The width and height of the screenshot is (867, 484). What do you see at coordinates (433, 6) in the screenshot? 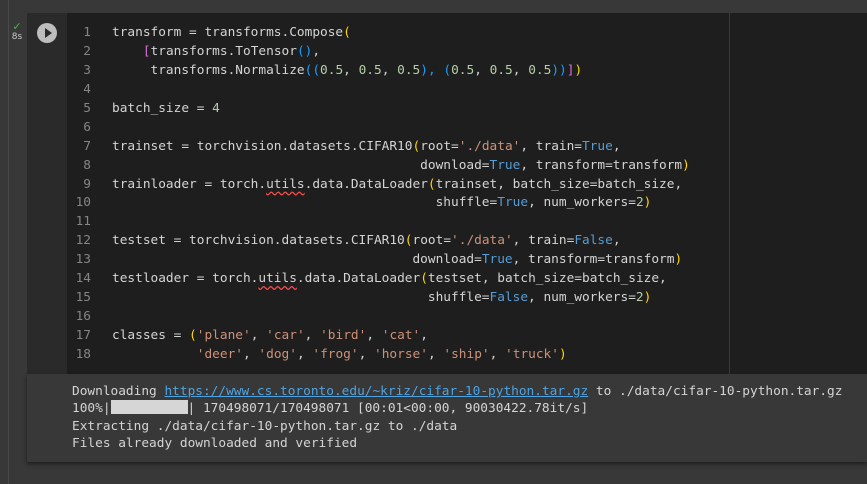
I see `top-strip` at bounding box center [433, 6].